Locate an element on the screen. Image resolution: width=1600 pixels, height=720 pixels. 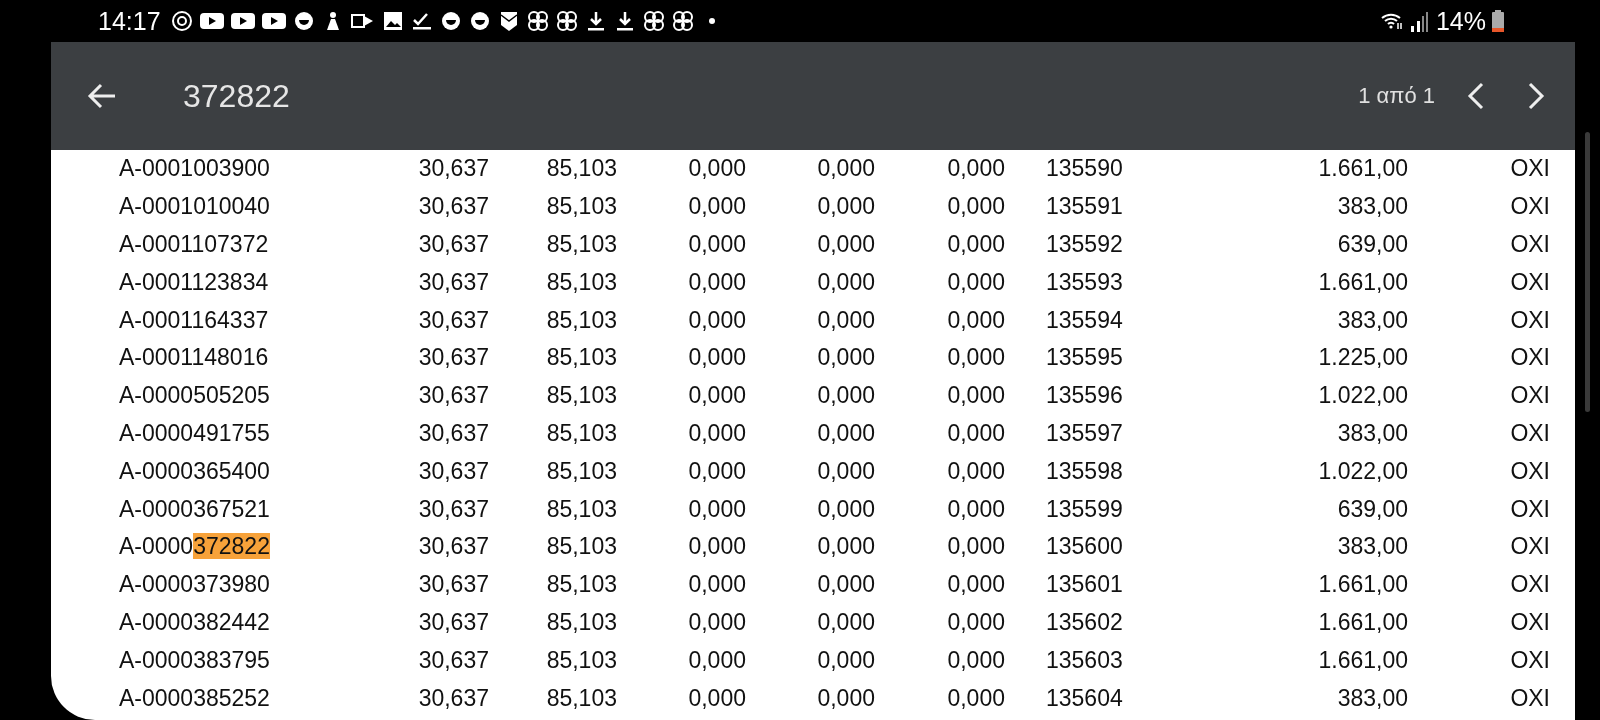
table-cell-text: 135604 is located at coordinates (1084, 698).